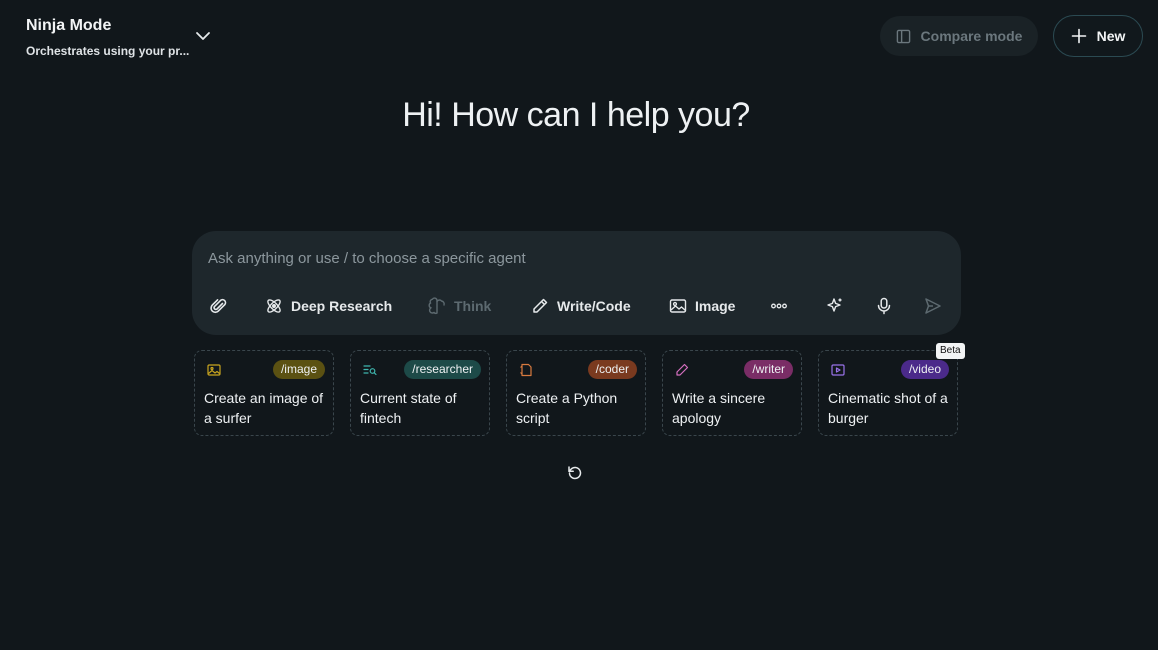  What do you see at coordinates (950, 351) in the screenshot?
I see `beta-badge: Beta` at bounding box center [950, 351].